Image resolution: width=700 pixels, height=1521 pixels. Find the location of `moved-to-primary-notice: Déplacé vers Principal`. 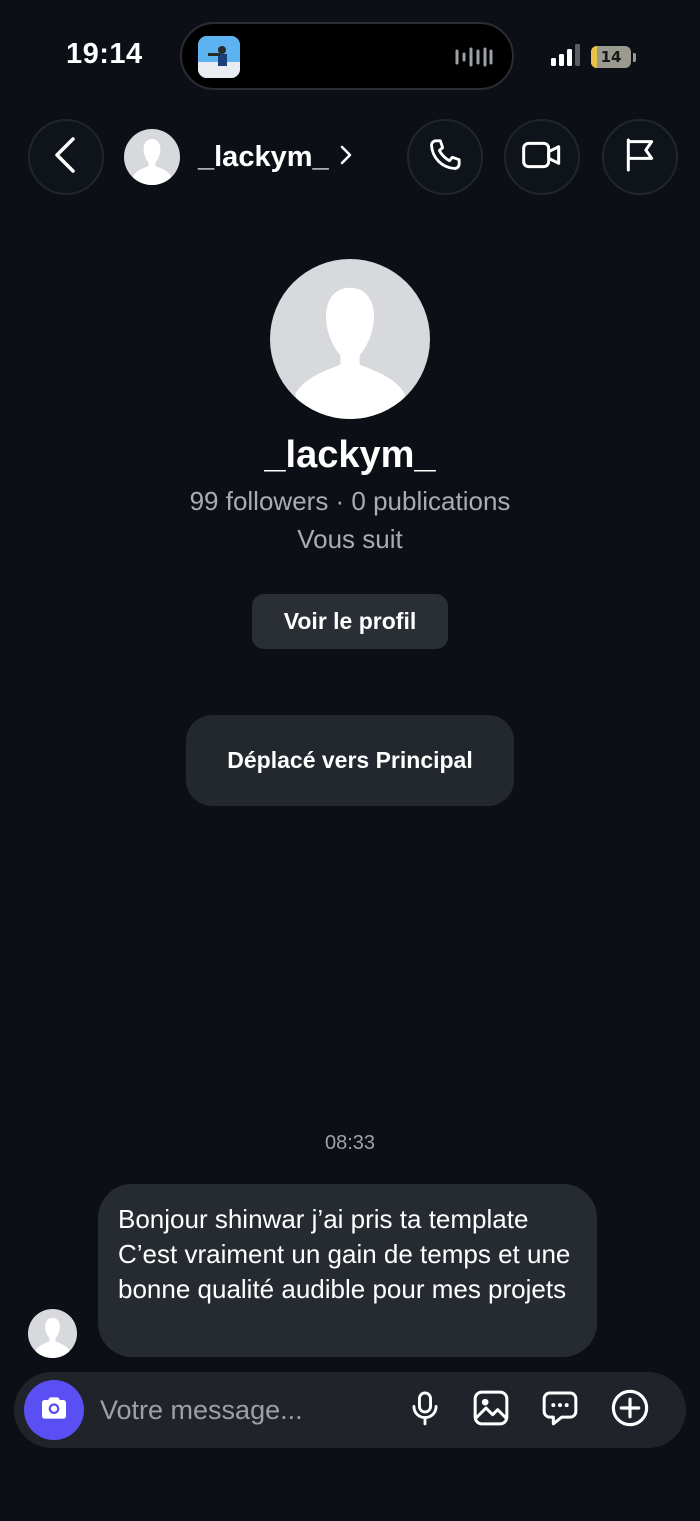

moved-to-primary-notice: Déplacé vers Principal is located at coordinates (350, 760).